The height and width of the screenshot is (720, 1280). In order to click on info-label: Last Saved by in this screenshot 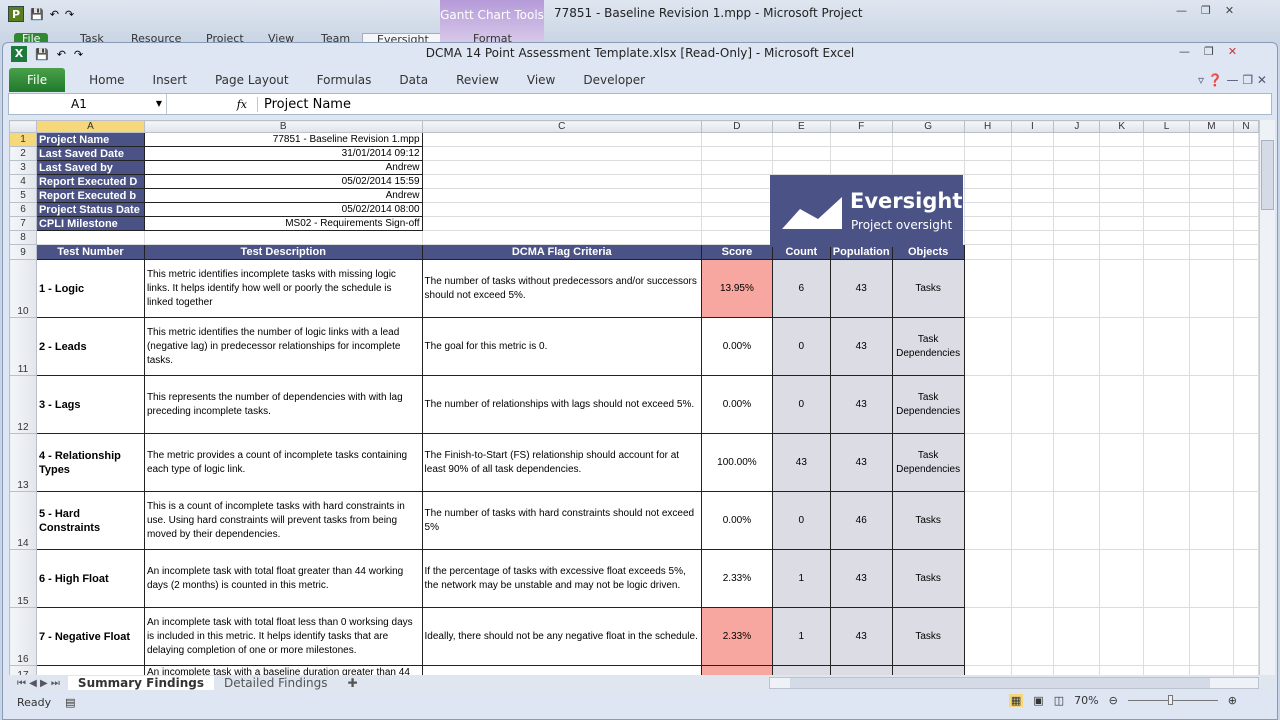, I will do `click(90, 167)`.